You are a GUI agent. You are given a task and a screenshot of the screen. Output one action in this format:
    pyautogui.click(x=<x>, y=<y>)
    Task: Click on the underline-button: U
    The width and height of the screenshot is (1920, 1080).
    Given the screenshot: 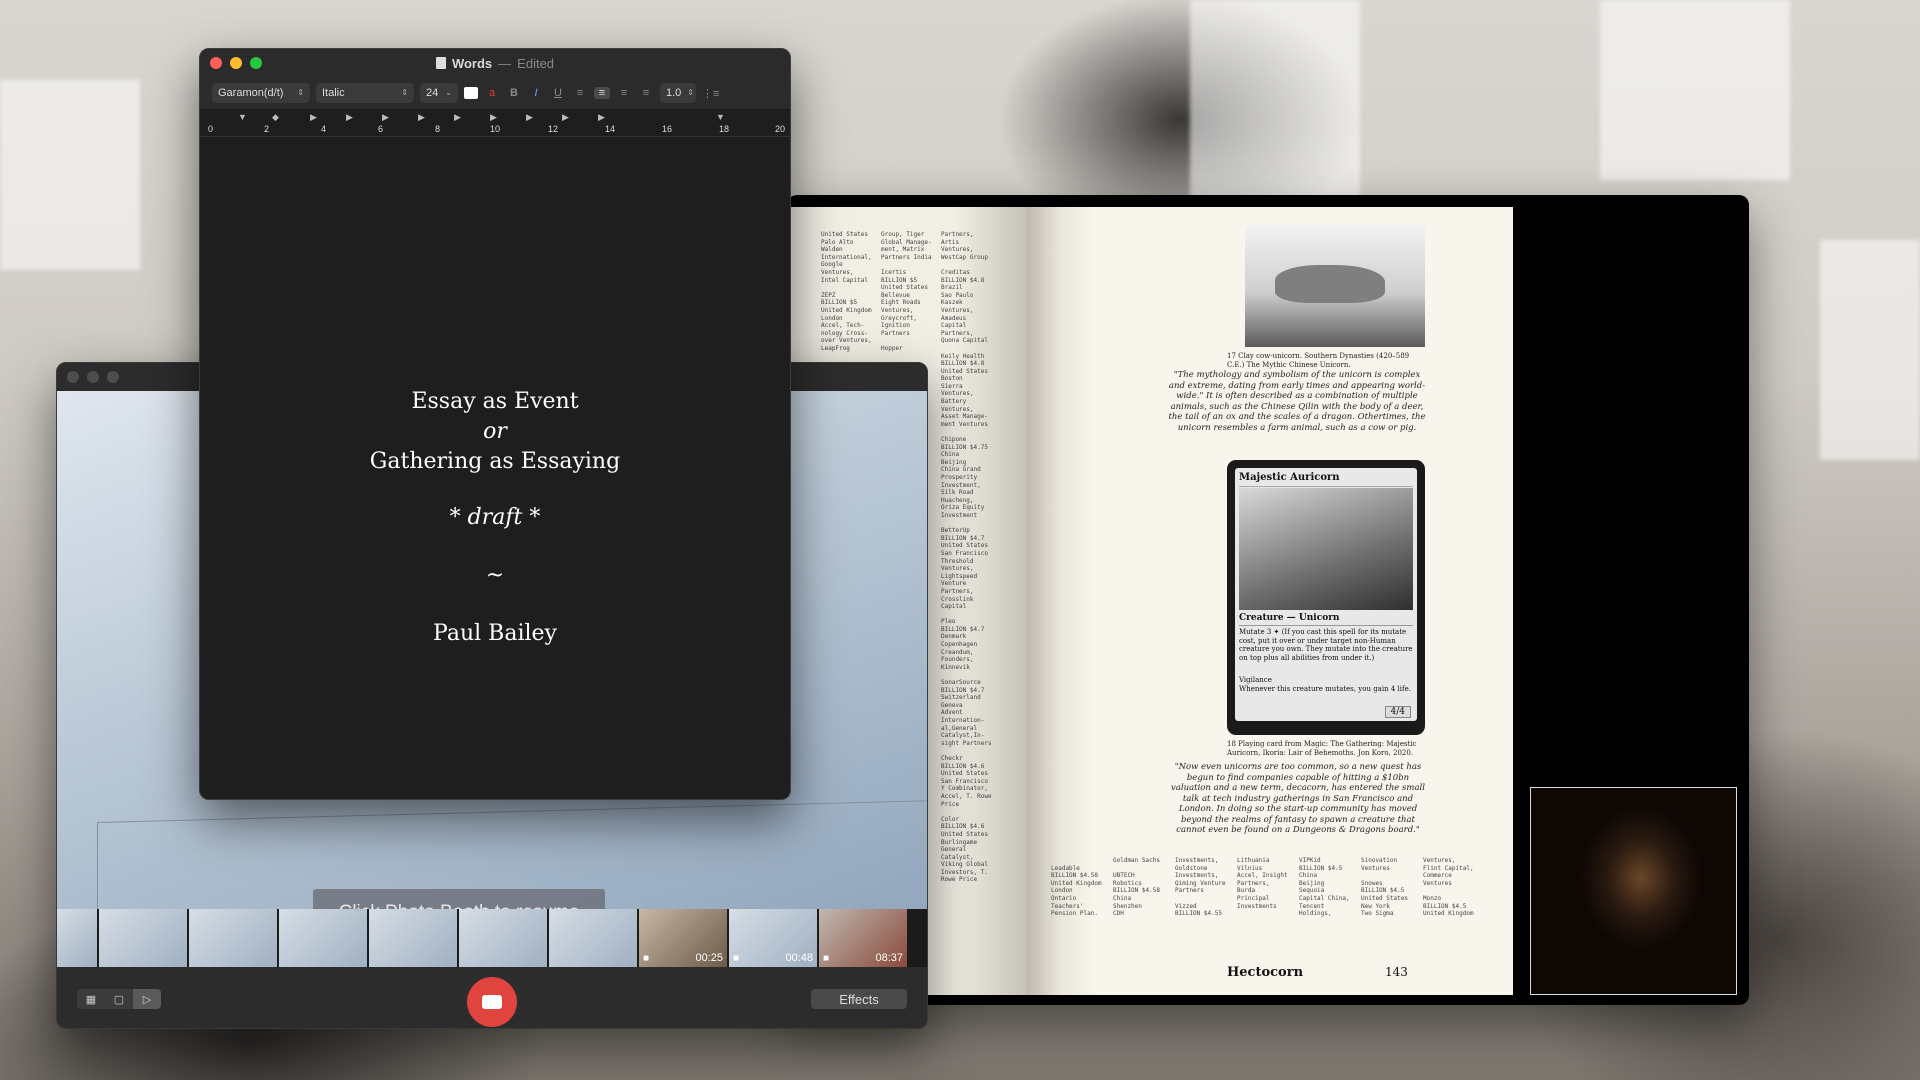 What is the action you would take?
    pyautogui.click(x=558, y=93)
    